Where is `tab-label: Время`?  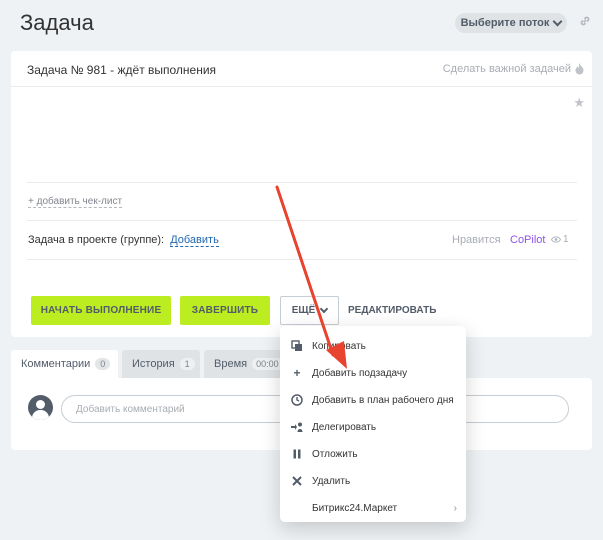
tab-label: Время is located at coordinates (231, 364).